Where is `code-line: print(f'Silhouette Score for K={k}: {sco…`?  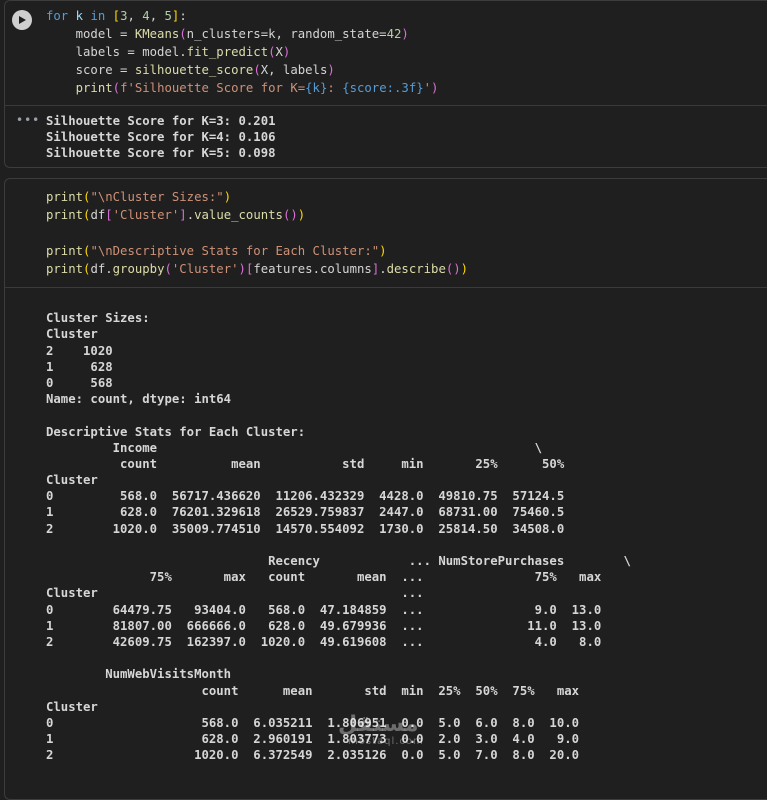
code-line: print(f'Silhouette Score for K={k}: {sco… is located at coordinates (242, 88).